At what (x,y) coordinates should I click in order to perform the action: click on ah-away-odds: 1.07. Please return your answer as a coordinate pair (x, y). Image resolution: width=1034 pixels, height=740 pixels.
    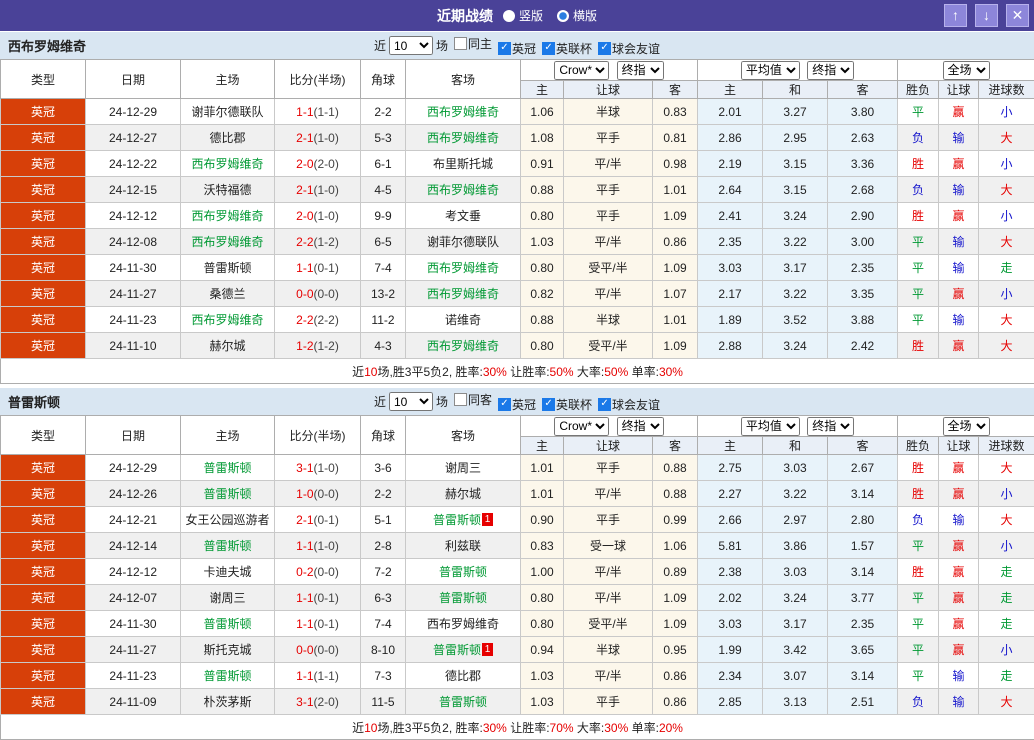
    Looking at the image, I should click on (675, 294).